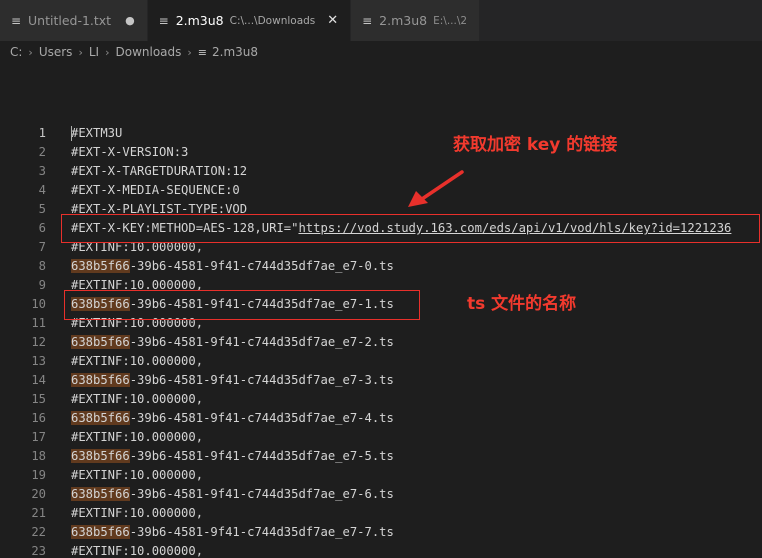 Image resolution: width=762 pixels, height=558 pixels. Describe the element at coordinates (38, 437) in the screenshot. I see `line-number: 17` at that location.